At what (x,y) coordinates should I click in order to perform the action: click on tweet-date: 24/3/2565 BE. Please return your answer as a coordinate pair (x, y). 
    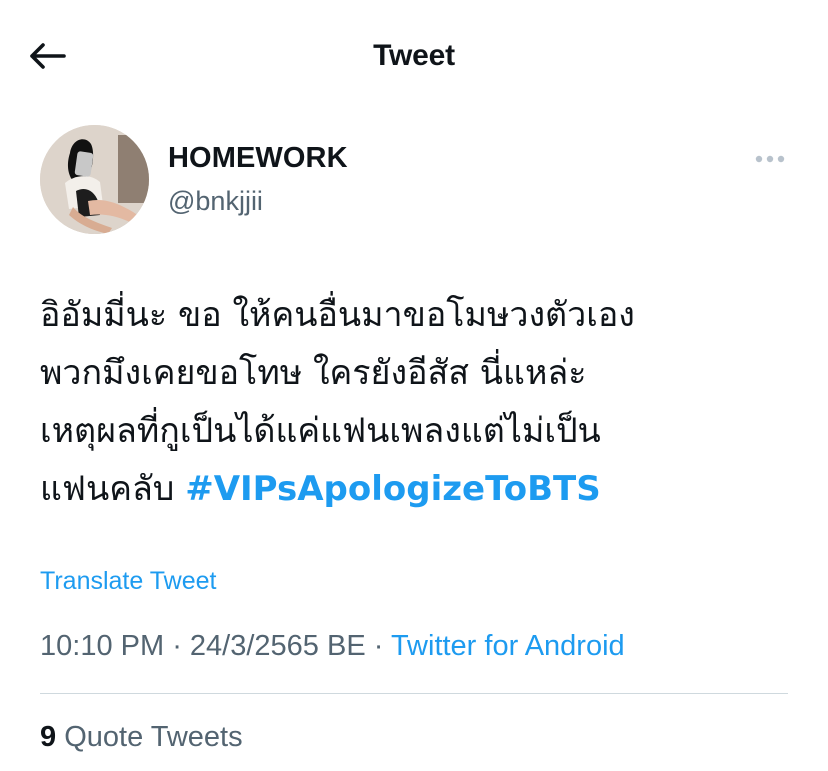
    Looking at the image, I should click on (277, 646).